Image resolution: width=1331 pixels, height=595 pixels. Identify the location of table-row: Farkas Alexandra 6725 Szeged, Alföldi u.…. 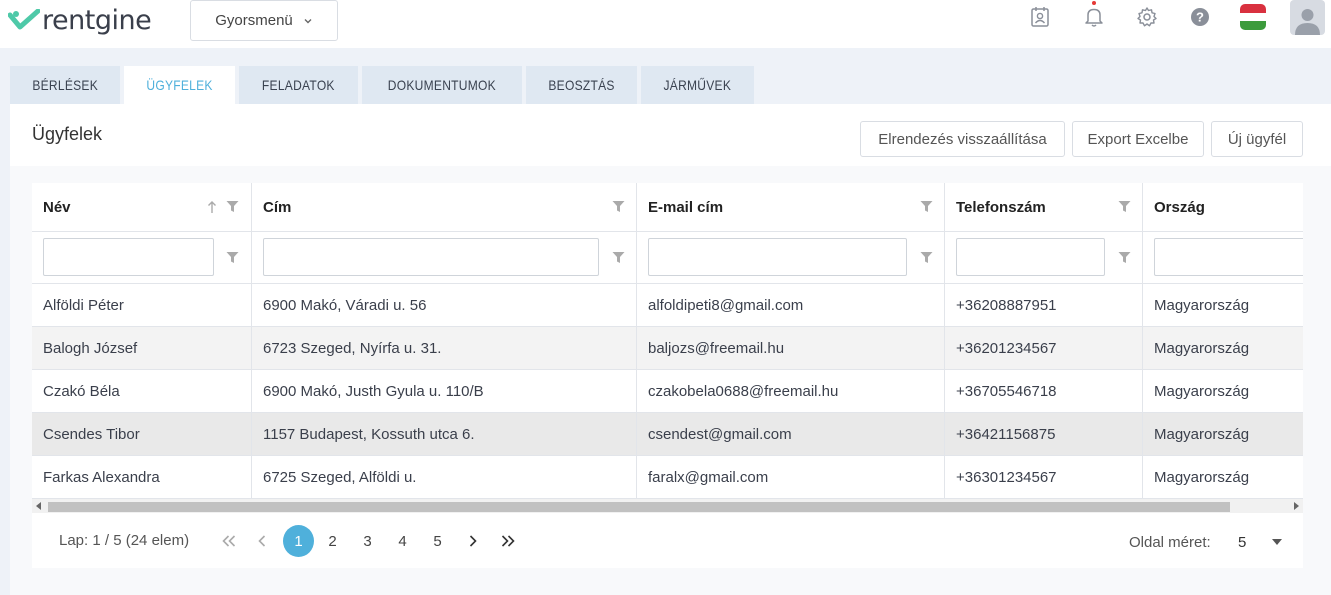
(667, 477).